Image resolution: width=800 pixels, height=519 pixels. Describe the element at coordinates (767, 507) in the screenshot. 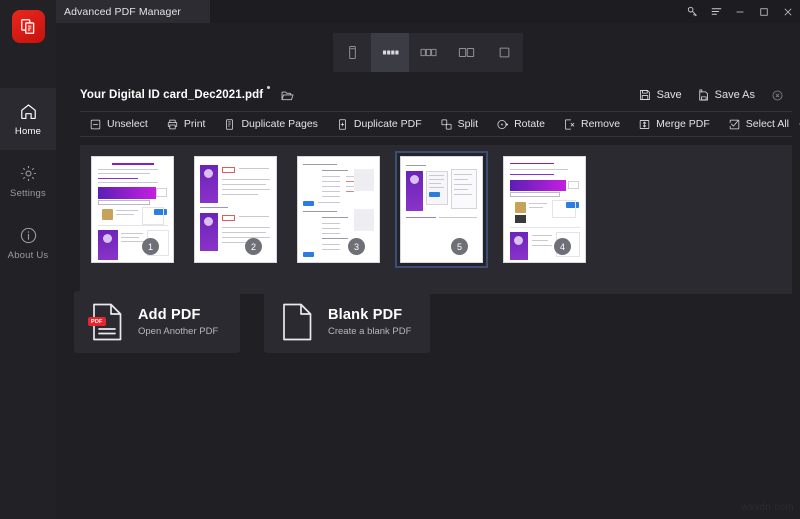

I see `watermark: wsxdn.com` at that location.